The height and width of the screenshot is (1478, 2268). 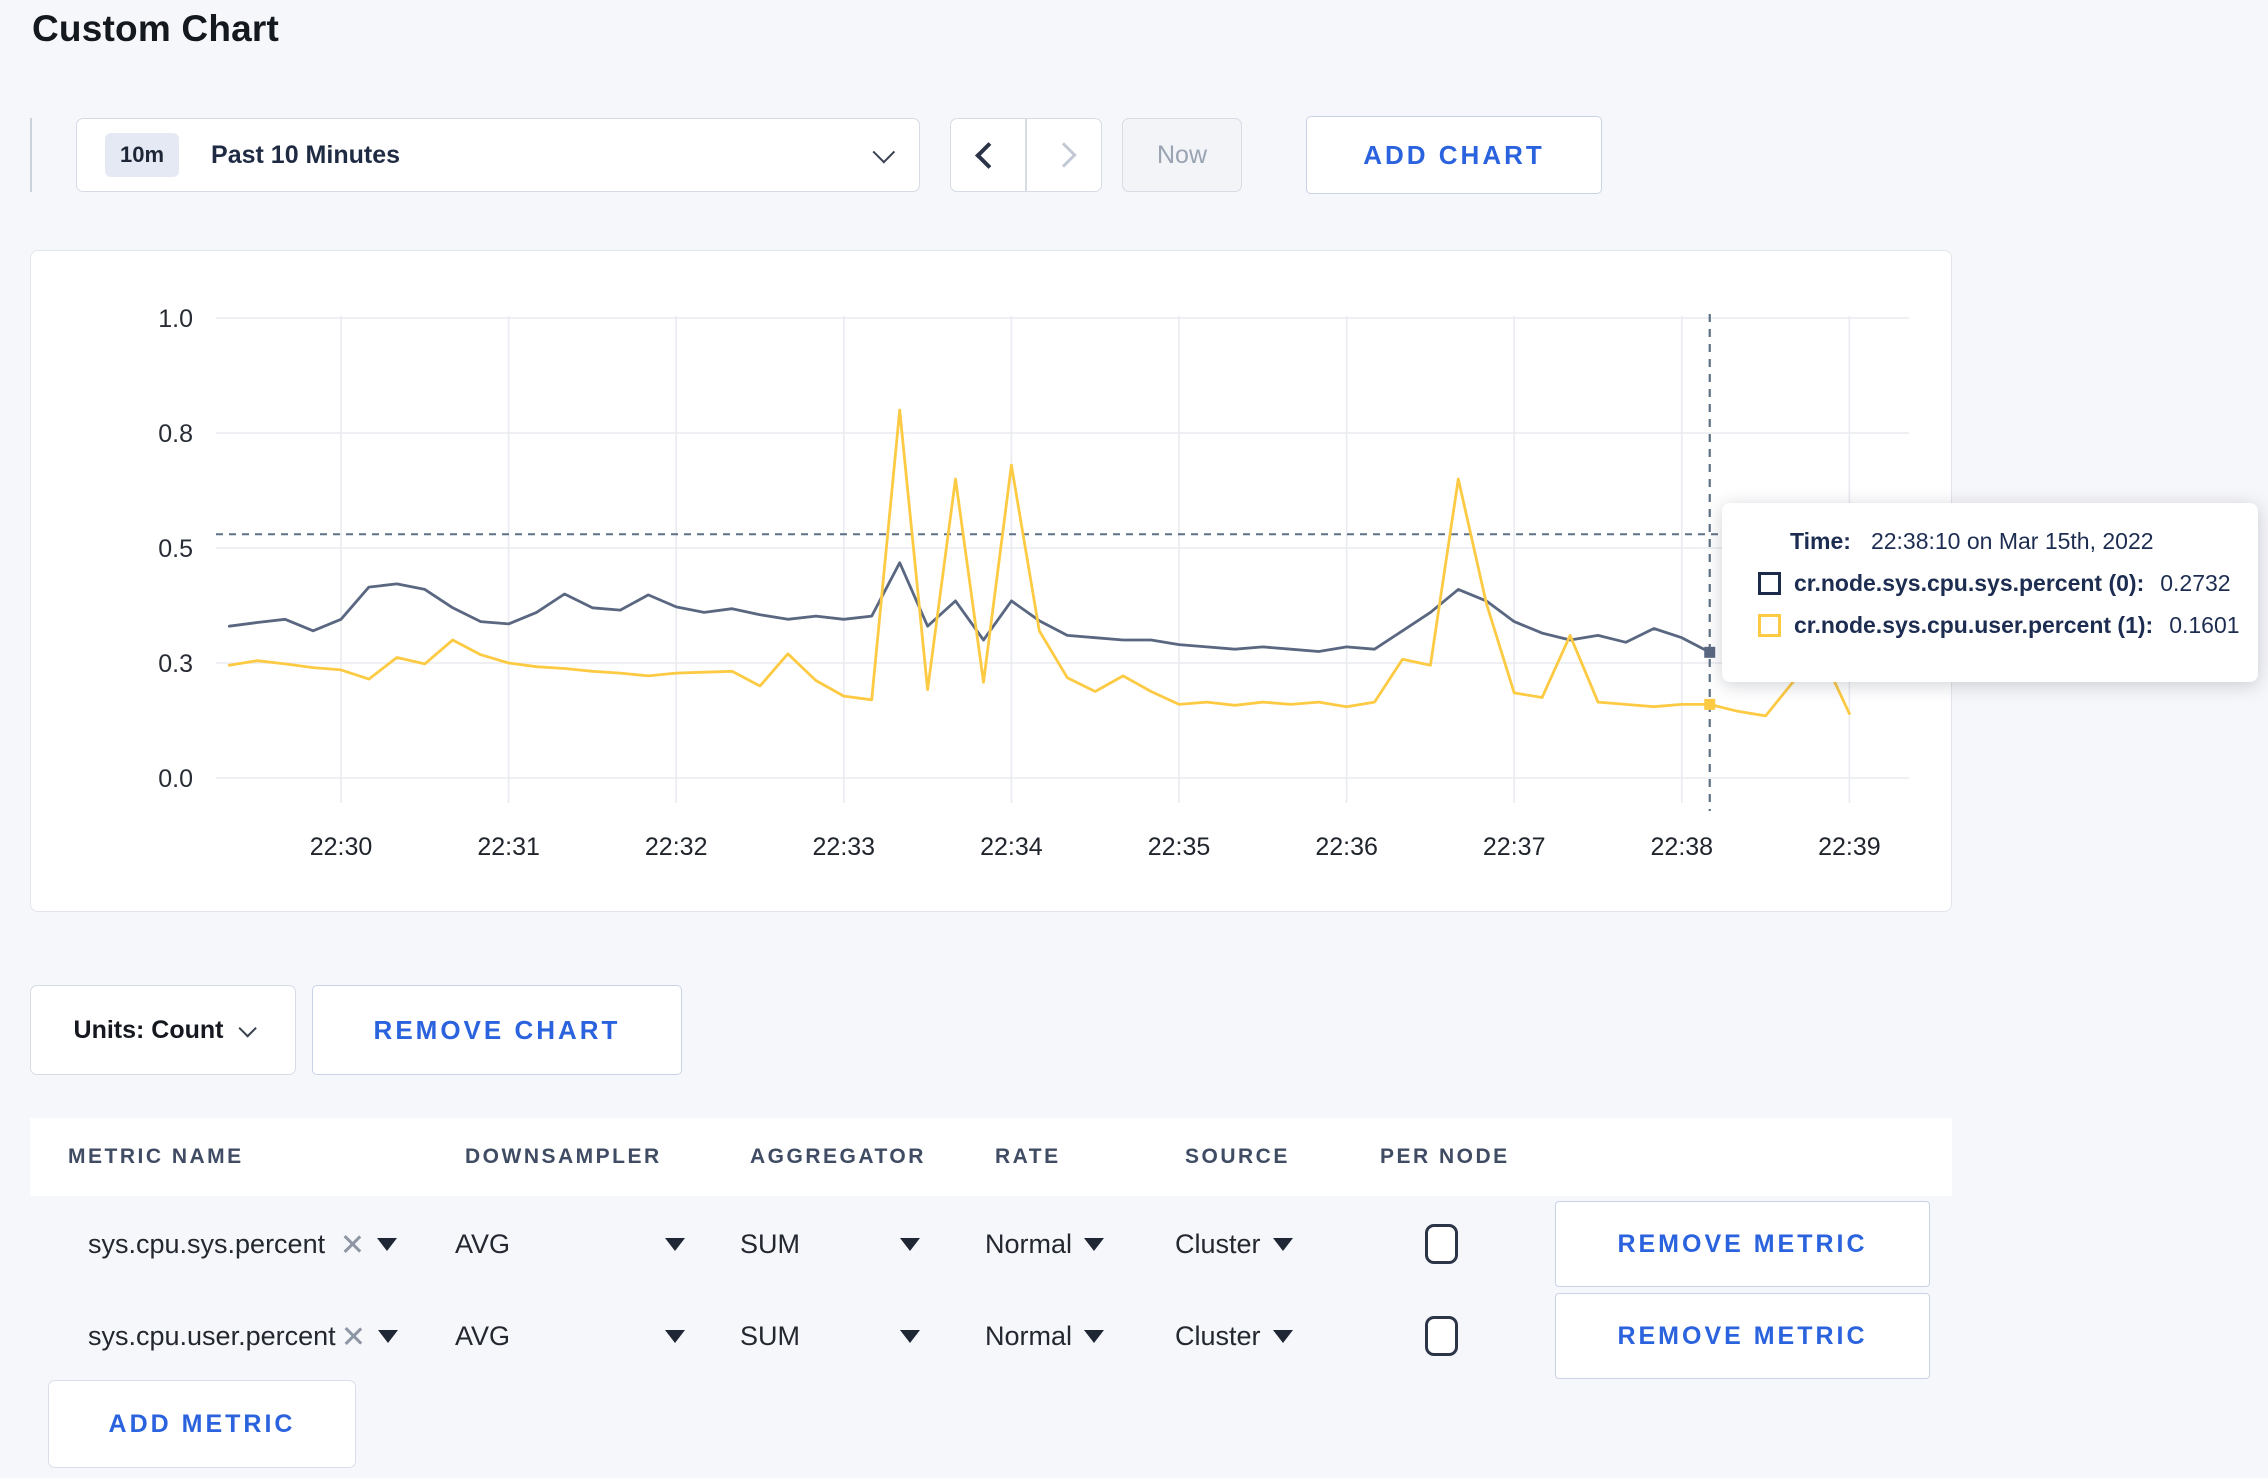 I want to click on x-axis-tick-label: 22:38, so click(x=1682, y=847).